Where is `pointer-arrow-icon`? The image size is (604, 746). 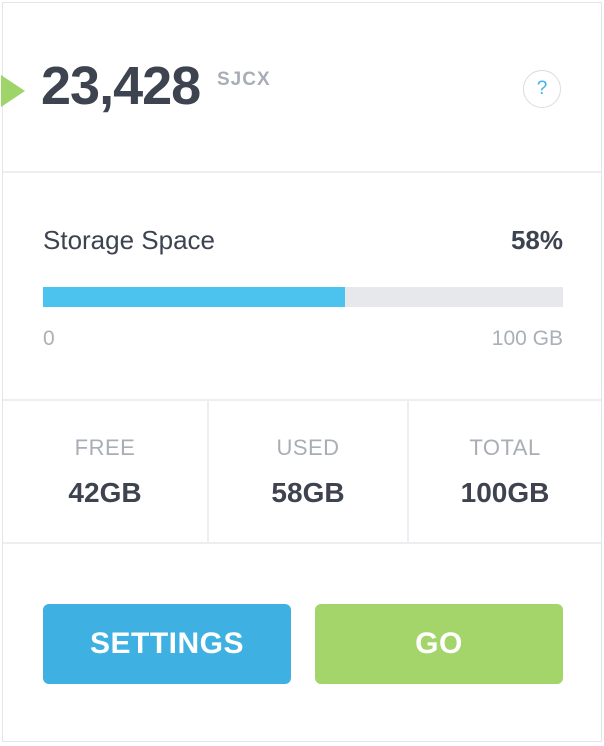
pointer-arrow-icon is located at coordinates (13, 91).